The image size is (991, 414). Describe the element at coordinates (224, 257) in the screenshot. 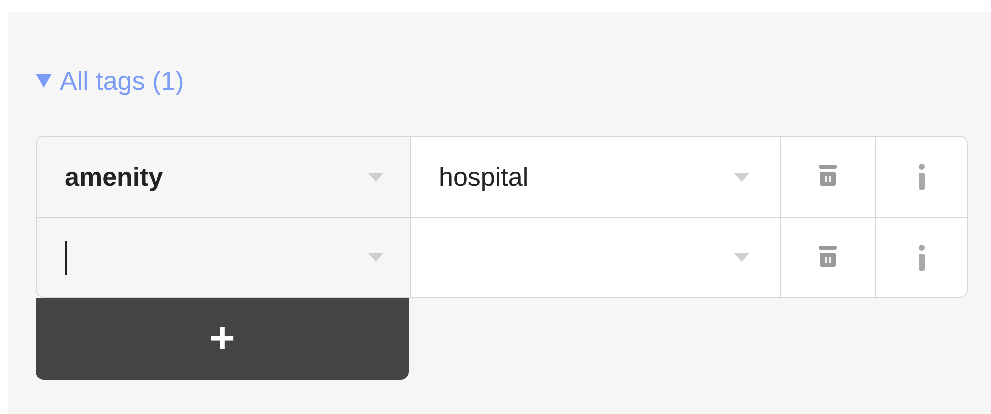

I see `key-combobox` at that location.